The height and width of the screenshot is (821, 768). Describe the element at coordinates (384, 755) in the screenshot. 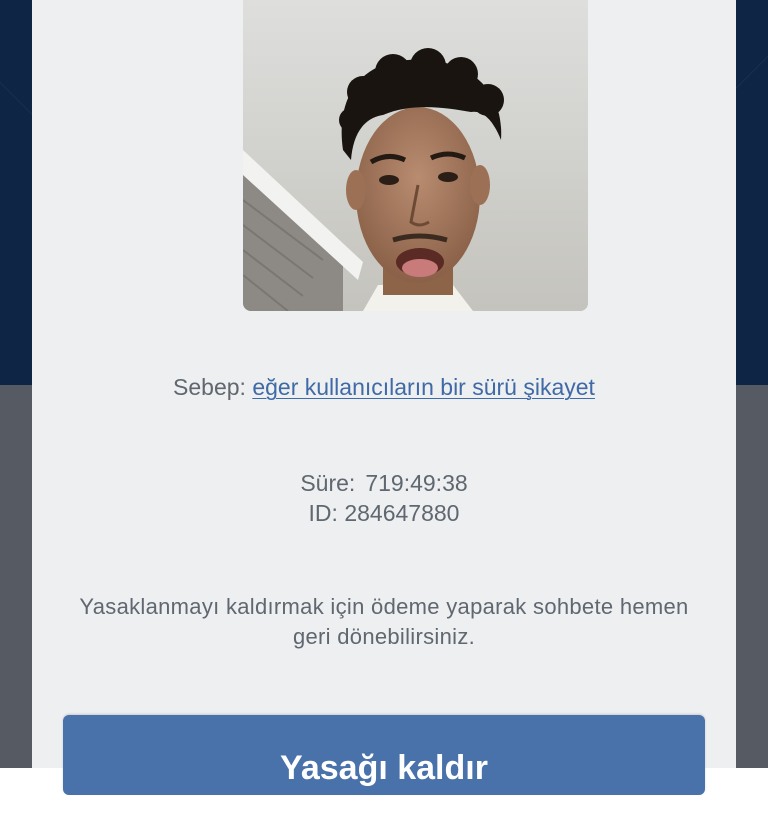

I see `remove-ban-button: Yasağı kaldır` at that location.